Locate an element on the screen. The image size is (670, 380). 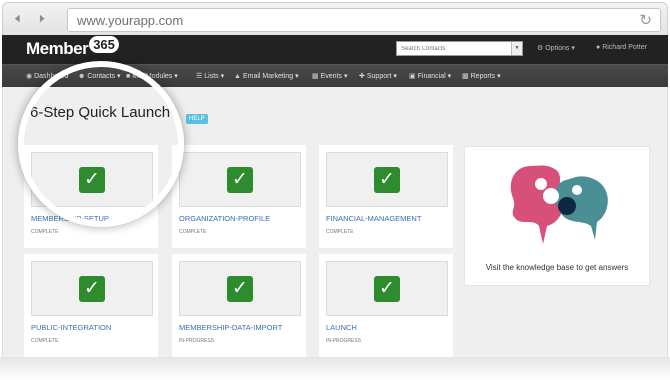
menu-lists: ☰ Lists ▾ is located at coordinates (210, 76).